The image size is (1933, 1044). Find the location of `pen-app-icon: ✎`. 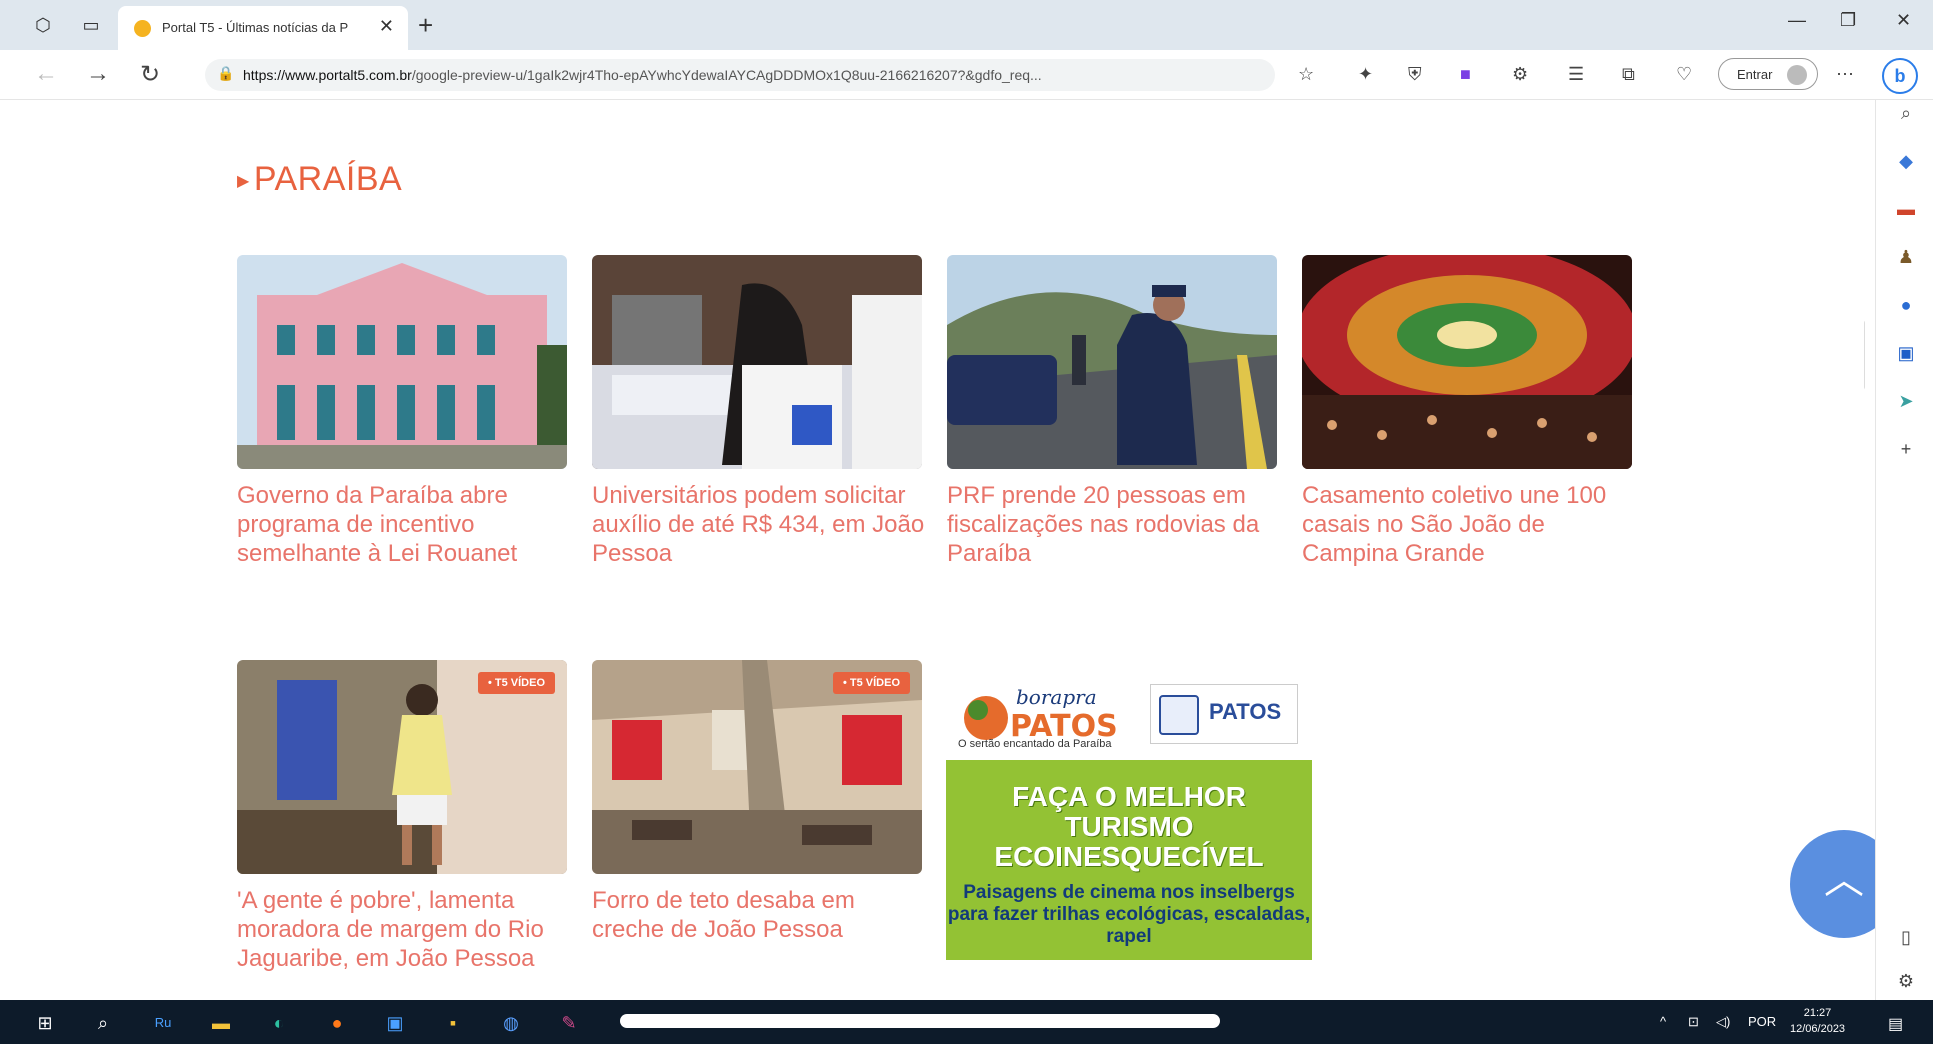

pen-app-icon: ✎ is located at coordinates (569, 1023).